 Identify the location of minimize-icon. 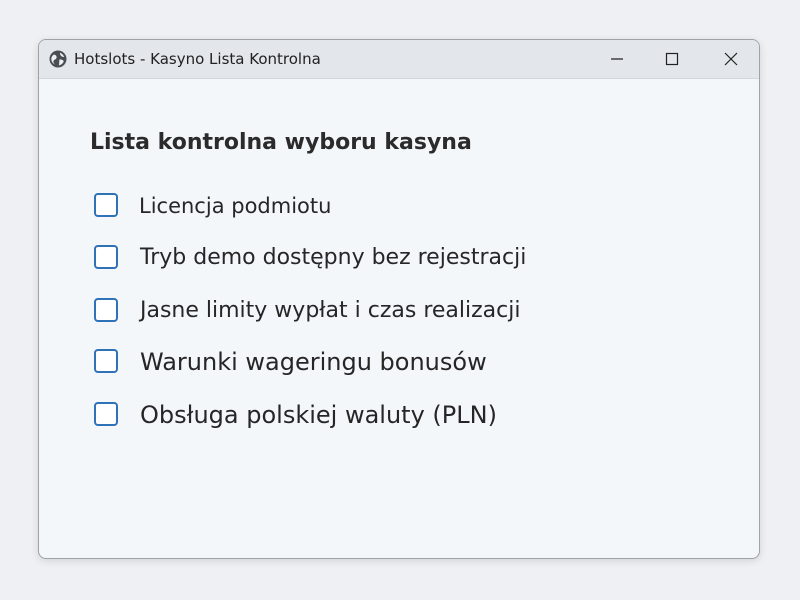
(617, 59).